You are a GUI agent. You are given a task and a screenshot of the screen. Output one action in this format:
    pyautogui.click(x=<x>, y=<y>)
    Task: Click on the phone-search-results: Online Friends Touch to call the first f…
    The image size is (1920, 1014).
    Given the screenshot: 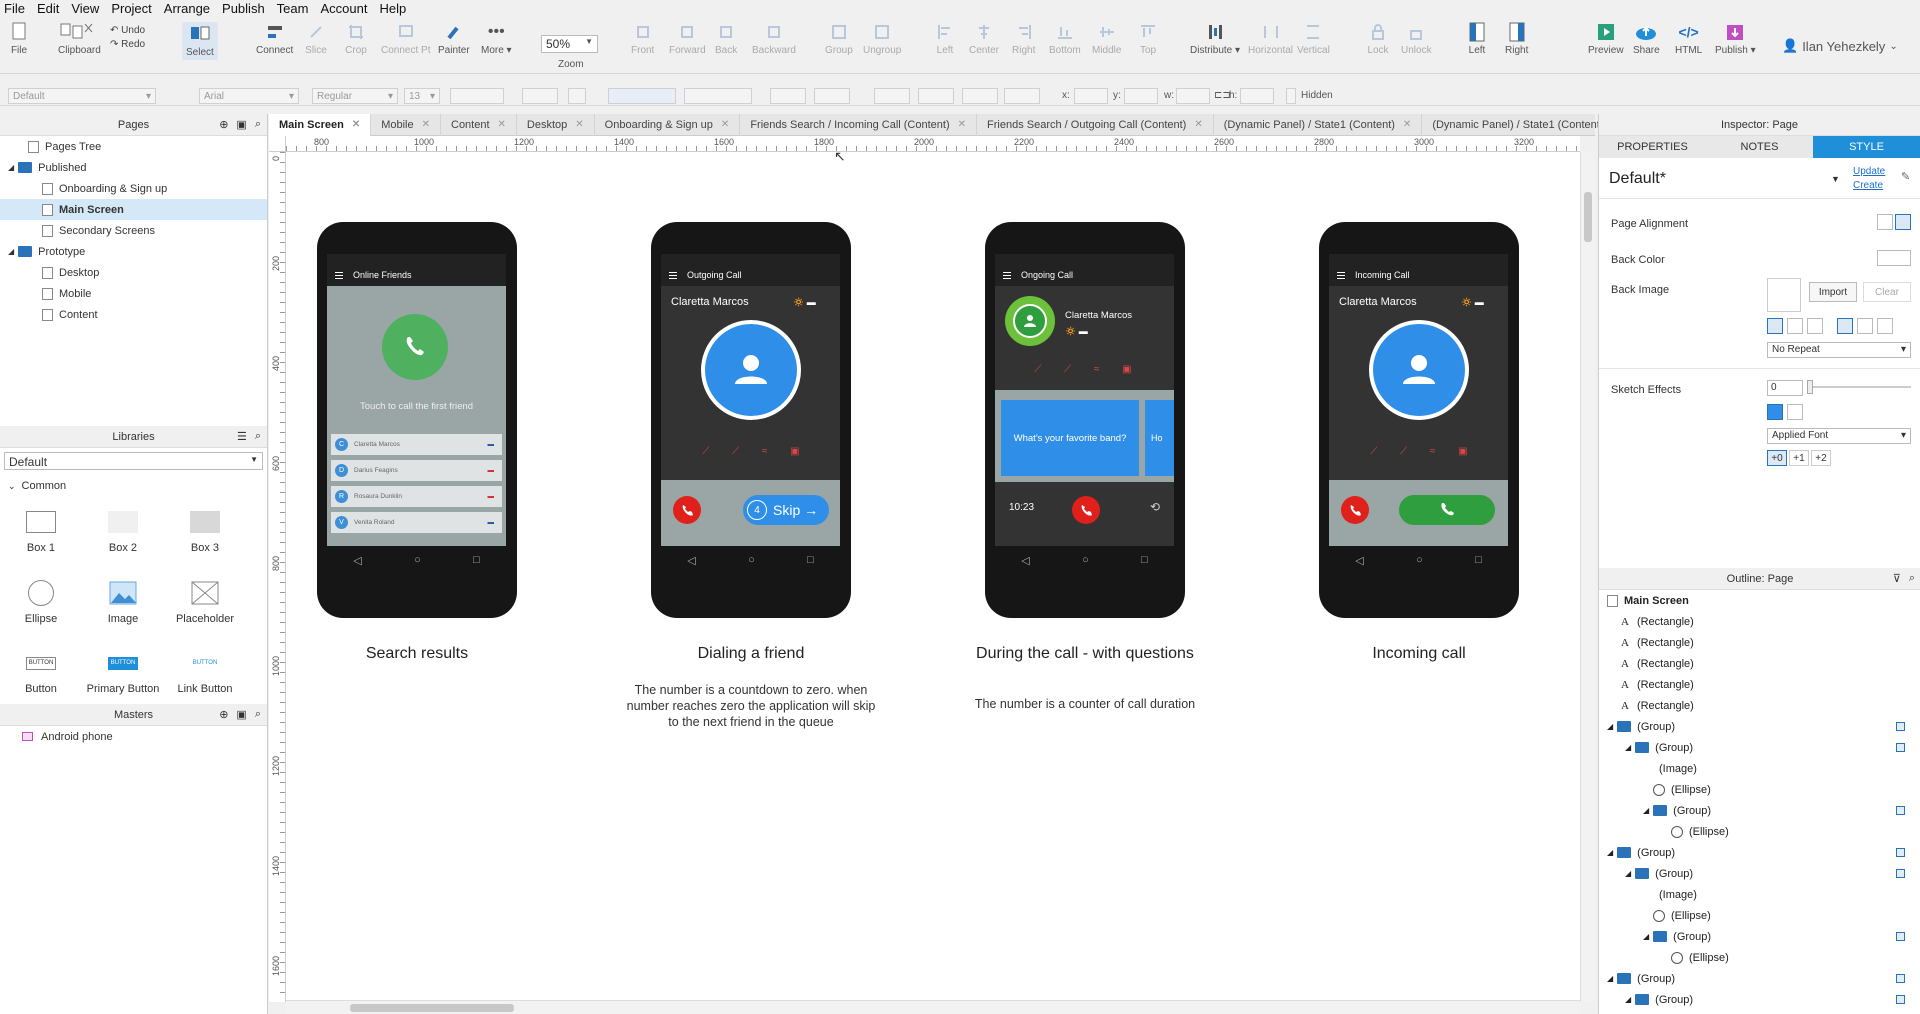 What is the action you would take?
    pyautogui.click(x=417, y=420)
    